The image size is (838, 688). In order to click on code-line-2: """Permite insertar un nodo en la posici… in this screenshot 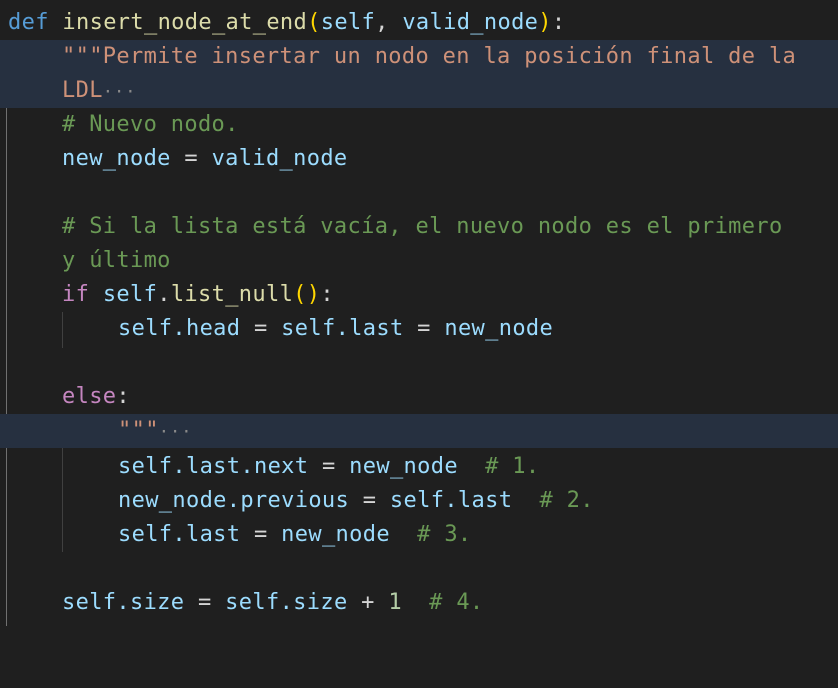, I will do `click(419, 57)`.